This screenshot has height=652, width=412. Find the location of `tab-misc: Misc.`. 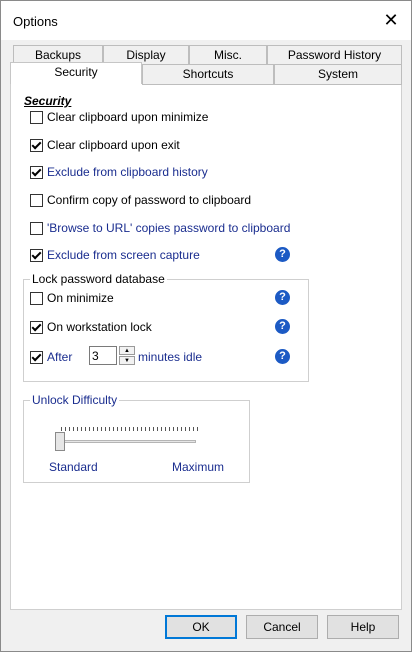

tab-misc: Misc. is located at coordinates (228, 55).